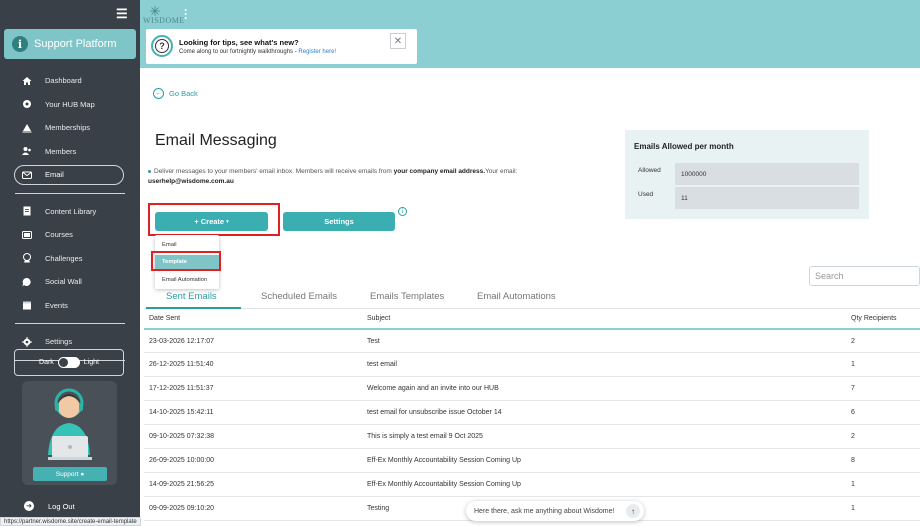  What do you see at coordinates (37, 506) in the screenshot?
I see `logout-link: ➜ Log Out` at bounding box center [37, 506].